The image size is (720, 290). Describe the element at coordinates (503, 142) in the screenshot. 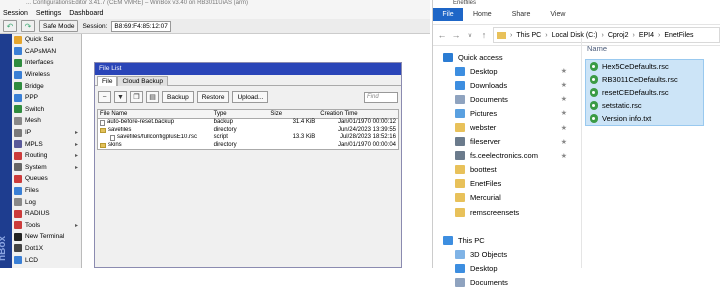

I see `nav-item-fileserver: fileserver ★` at that location.